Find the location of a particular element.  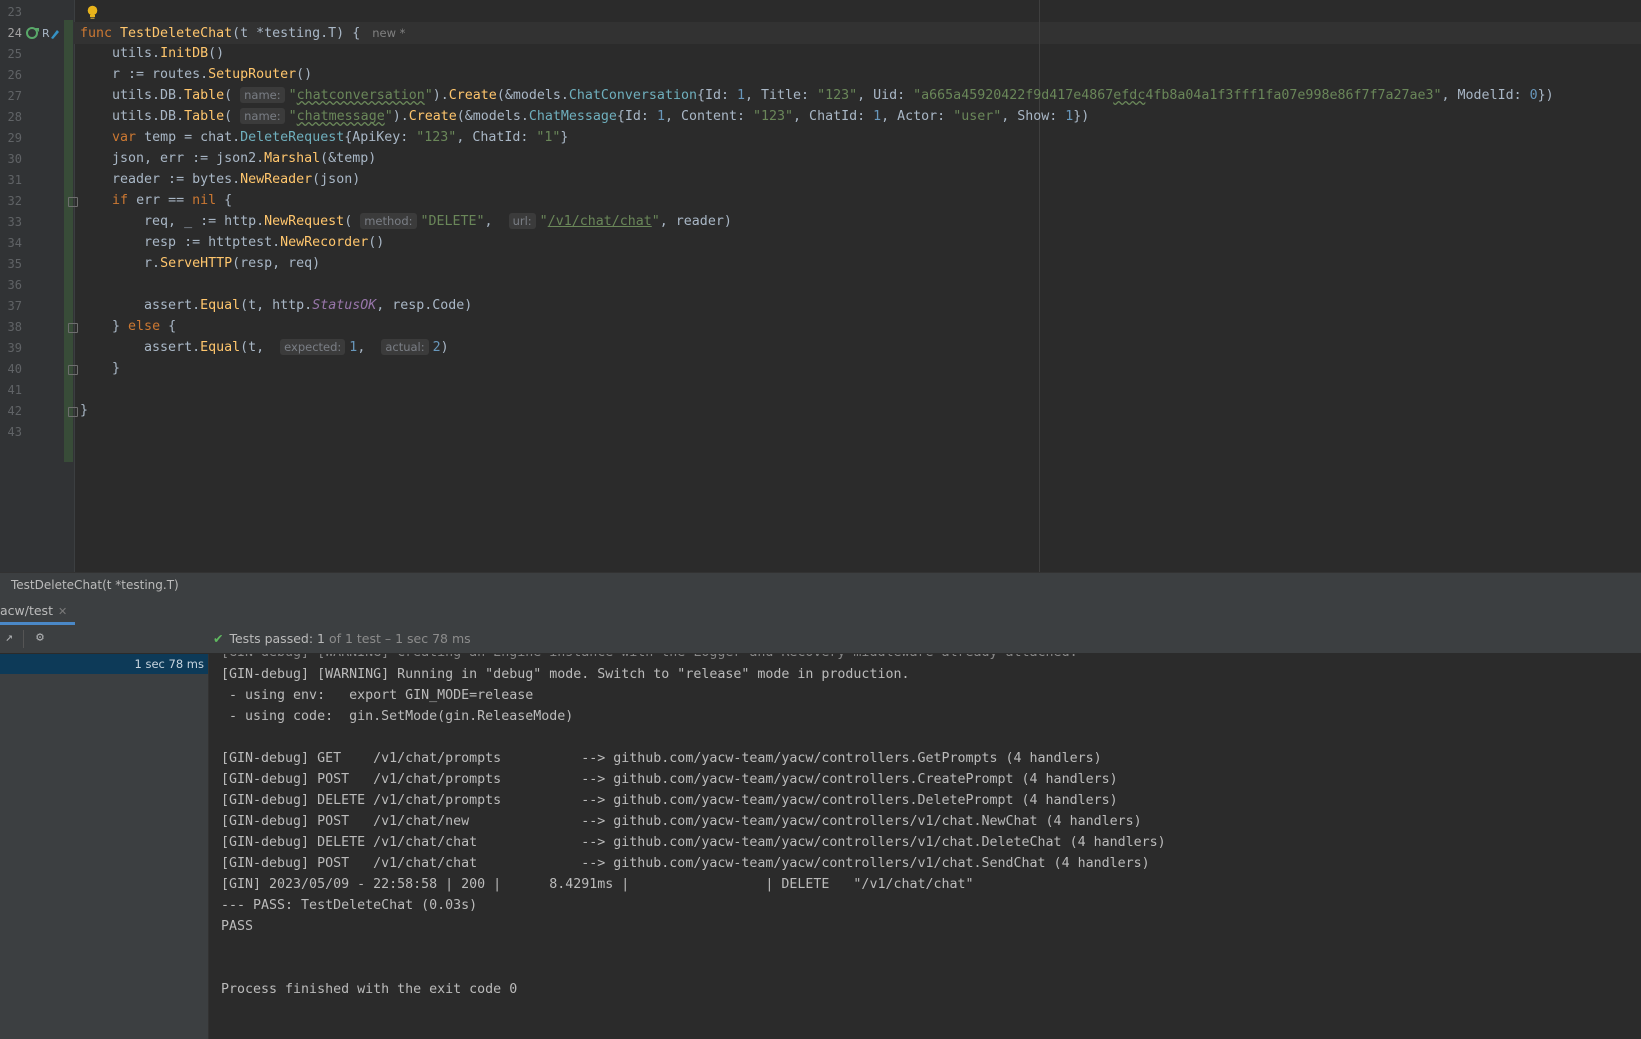

code-token: , Content: is located at coordinates (709, 116).